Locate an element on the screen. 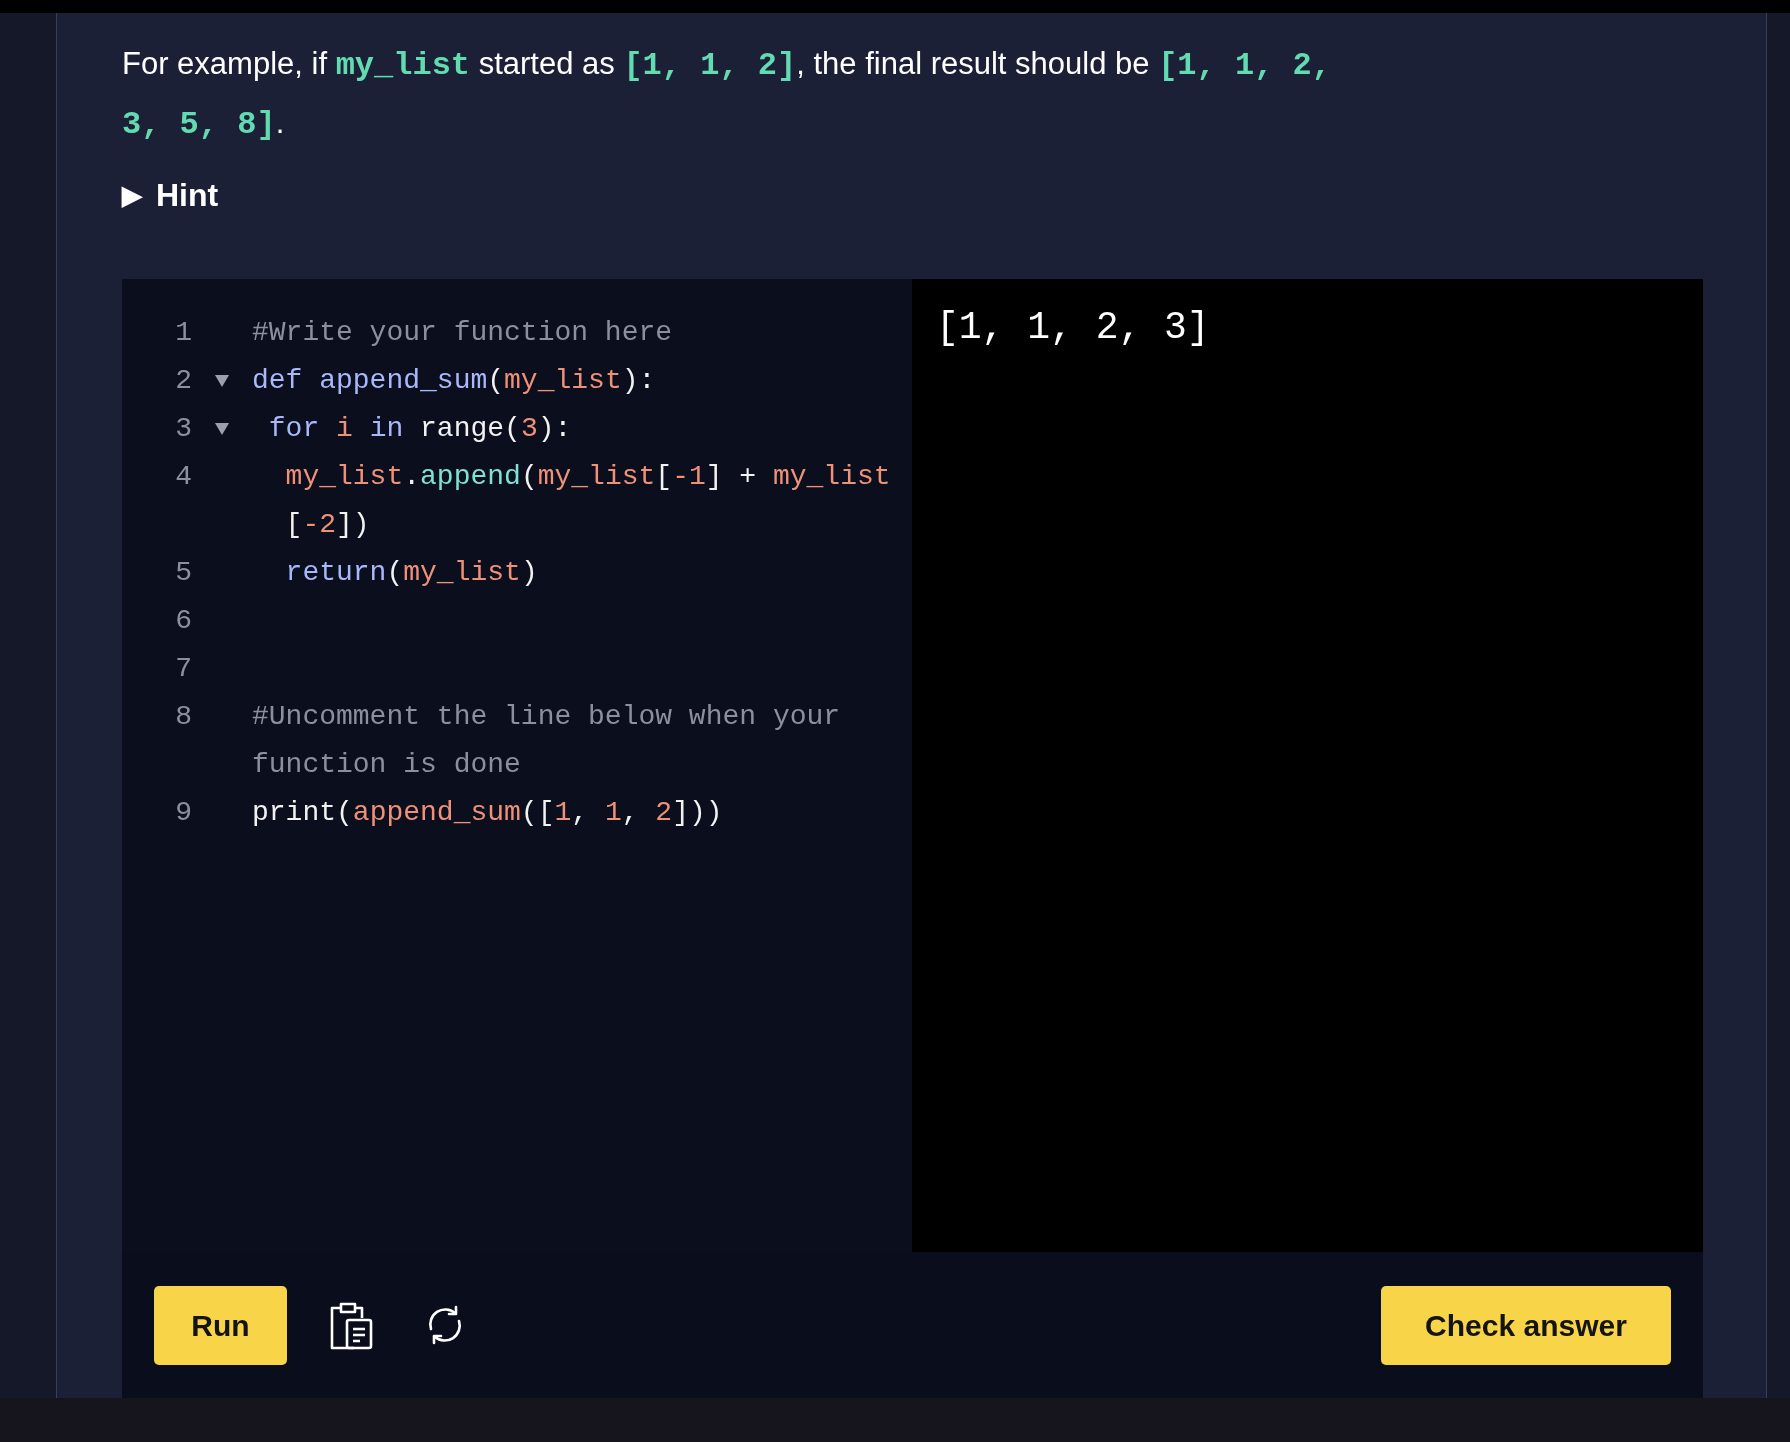  line-number: 7 is located at coordinates (183, 668).